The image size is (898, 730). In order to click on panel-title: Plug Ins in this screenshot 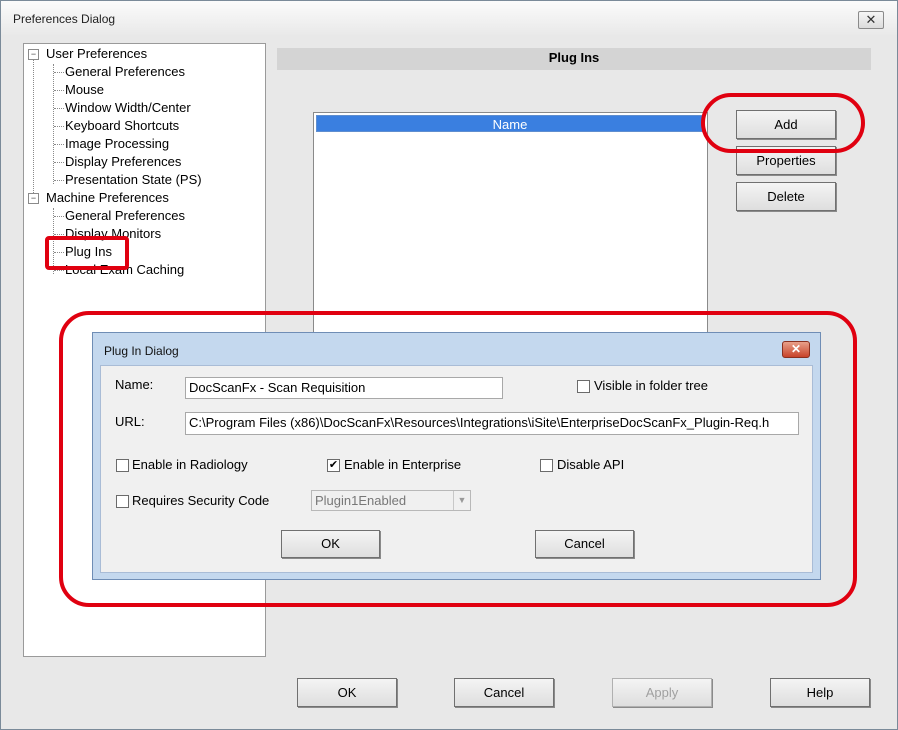, I will do `click(574, 59)`.